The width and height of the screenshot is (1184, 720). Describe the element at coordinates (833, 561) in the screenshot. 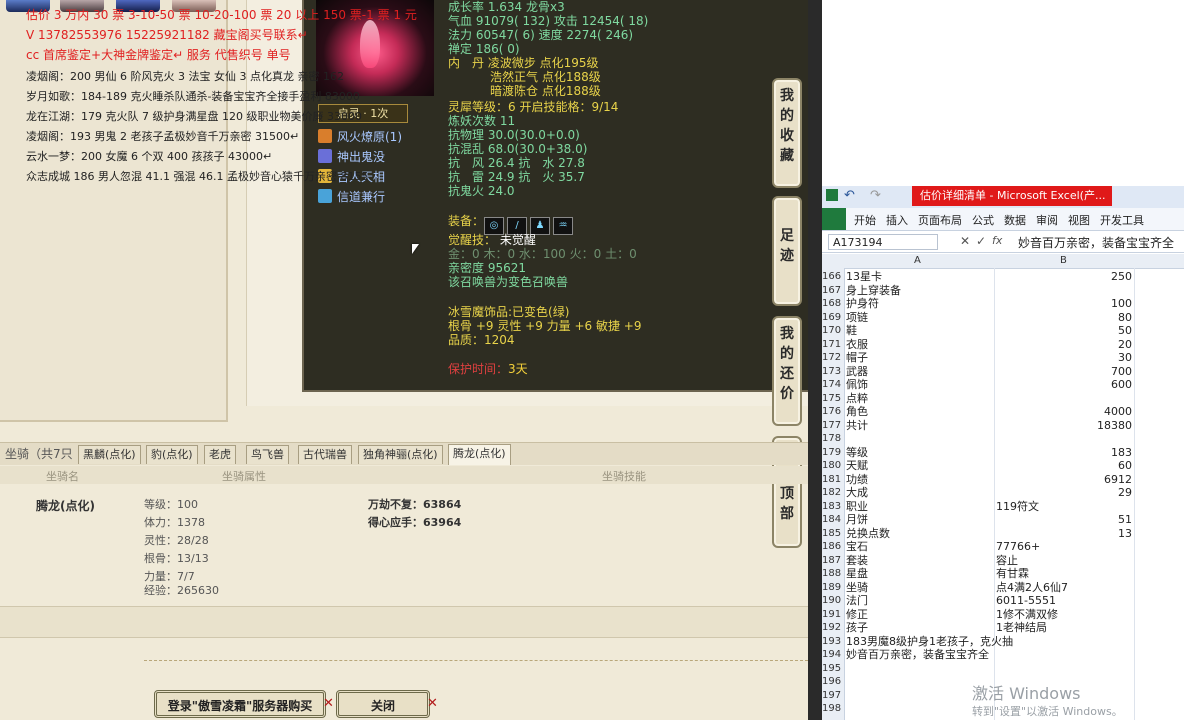

I see `row-number: 187` at that location.